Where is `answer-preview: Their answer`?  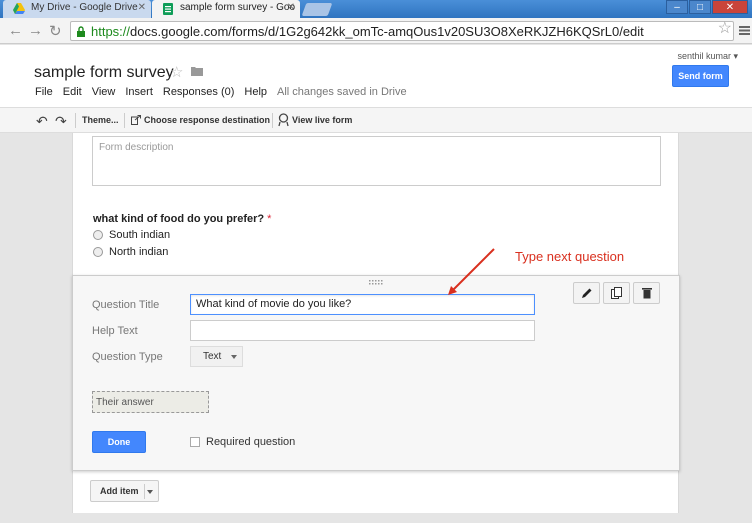 answer-preview: Their answer is located at coordinates (150, 402).